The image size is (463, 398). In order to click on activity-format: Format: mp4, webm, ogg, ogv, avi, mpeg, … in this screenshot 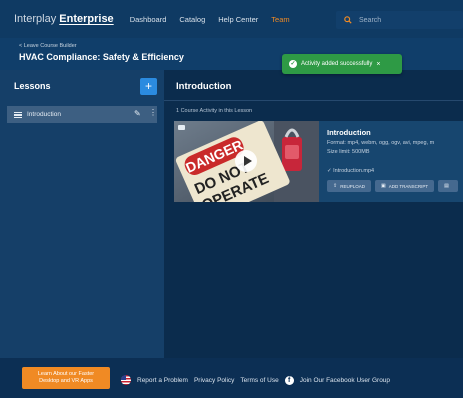, I will do `click(381, 143)`.